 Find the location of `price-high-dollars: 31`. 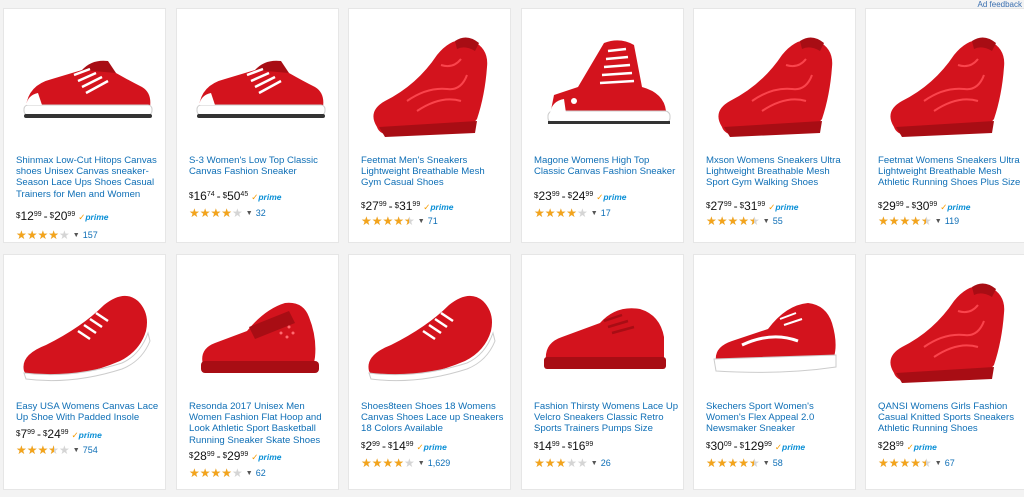

price-high-dollars: 31 is located at coordinates (406, 206).